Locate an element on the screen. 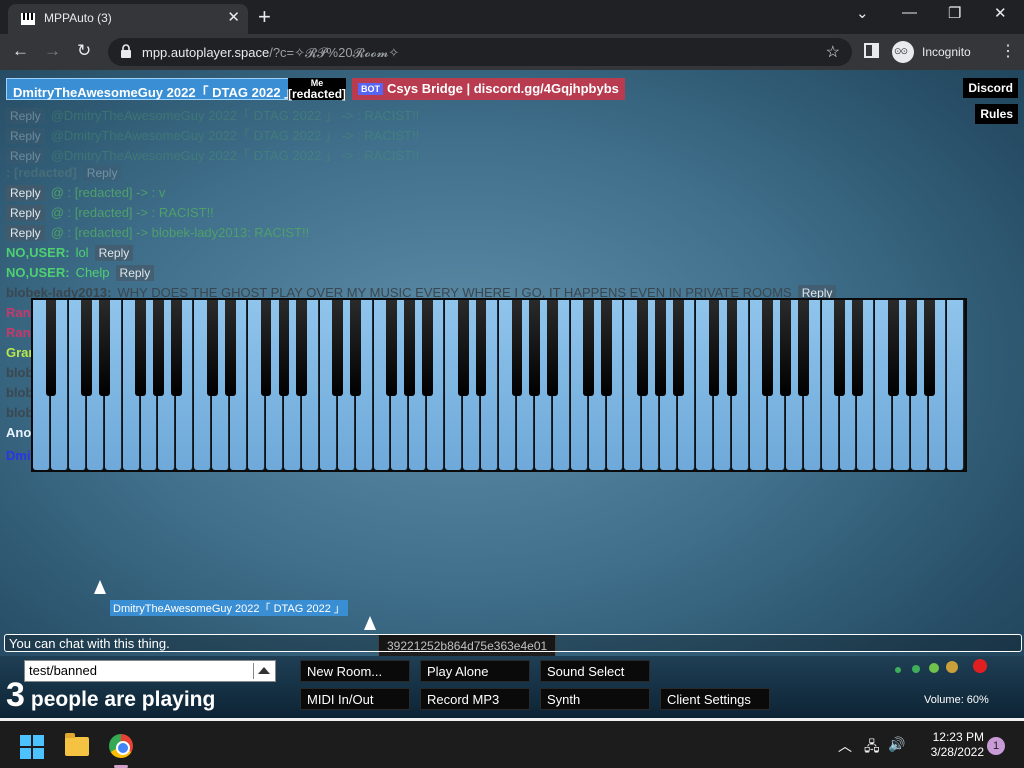 Image resolution: width=1024 pixels, height=768 pixels. discord-button: Discord is located at coordinates (990, 88).